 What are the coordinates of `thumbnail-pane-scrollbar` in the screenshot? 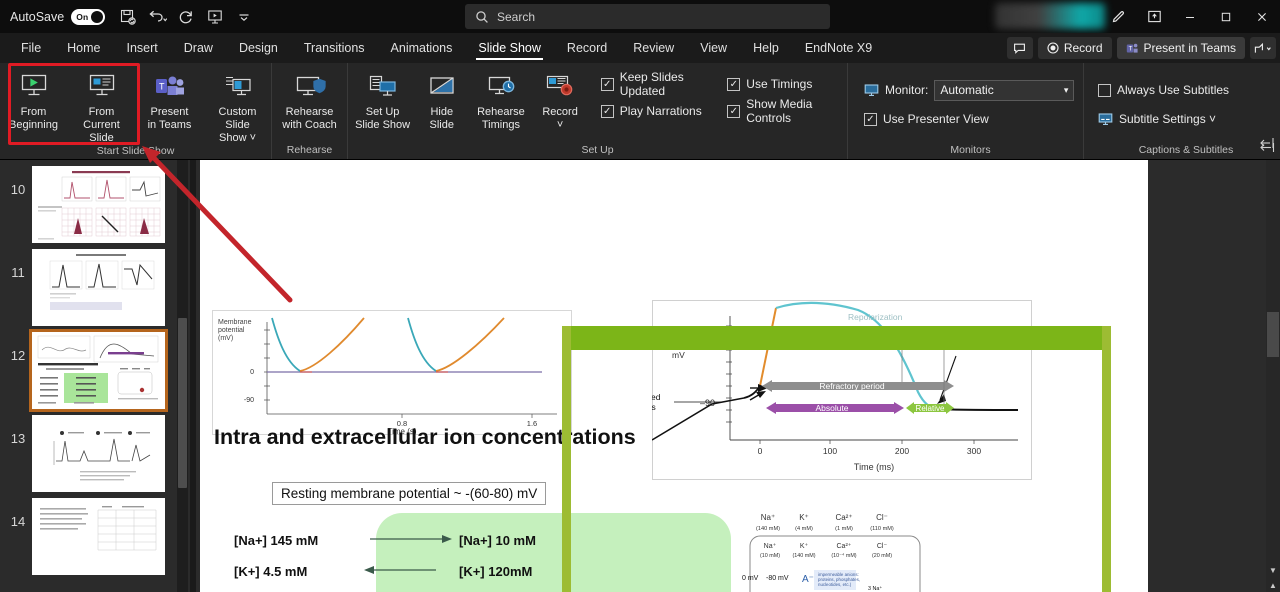 It's located at (182, 376).